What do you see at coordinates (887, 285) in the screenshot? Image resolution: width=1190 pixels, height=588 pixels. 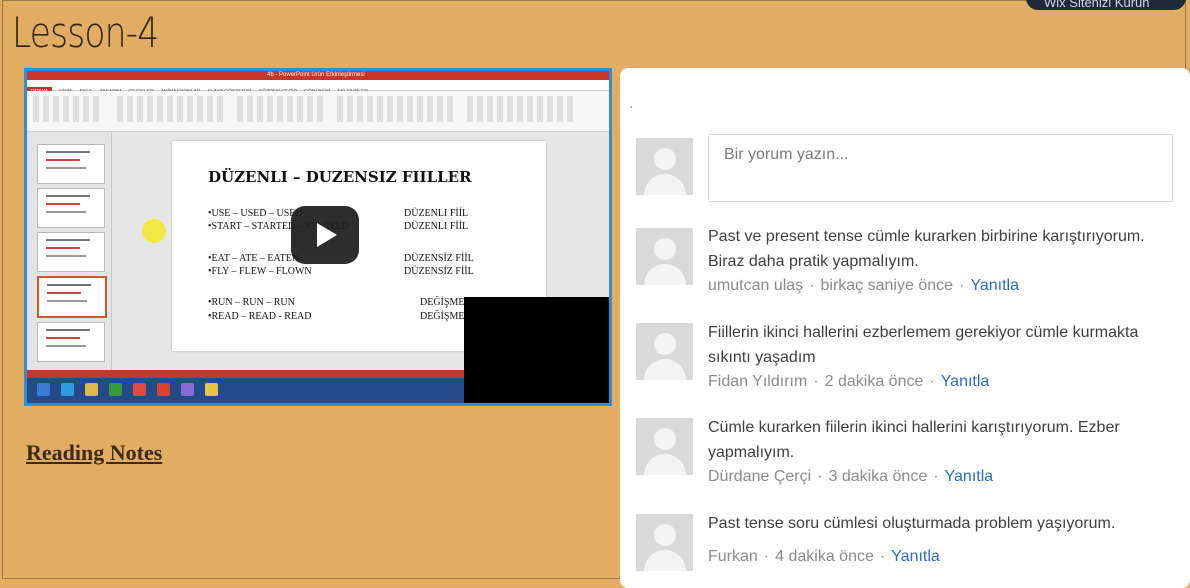 I see `comment-time: birkaç saniye önce` at bounding box center [887, 285].